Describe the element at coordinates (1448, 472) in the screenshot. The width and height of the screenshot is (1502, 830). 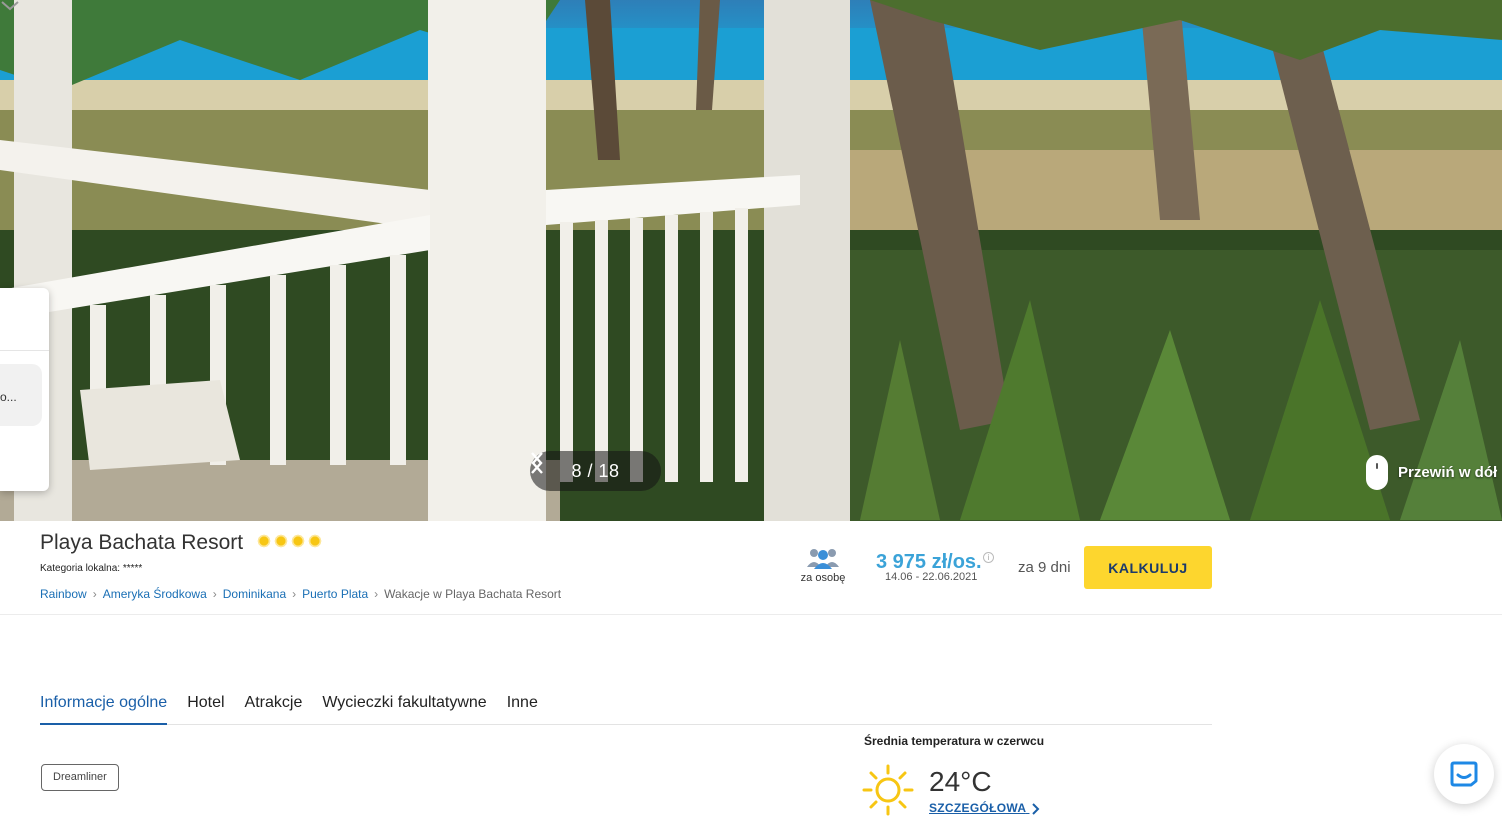
I see `scroll-down-label: Przewiń w dół` at that location.